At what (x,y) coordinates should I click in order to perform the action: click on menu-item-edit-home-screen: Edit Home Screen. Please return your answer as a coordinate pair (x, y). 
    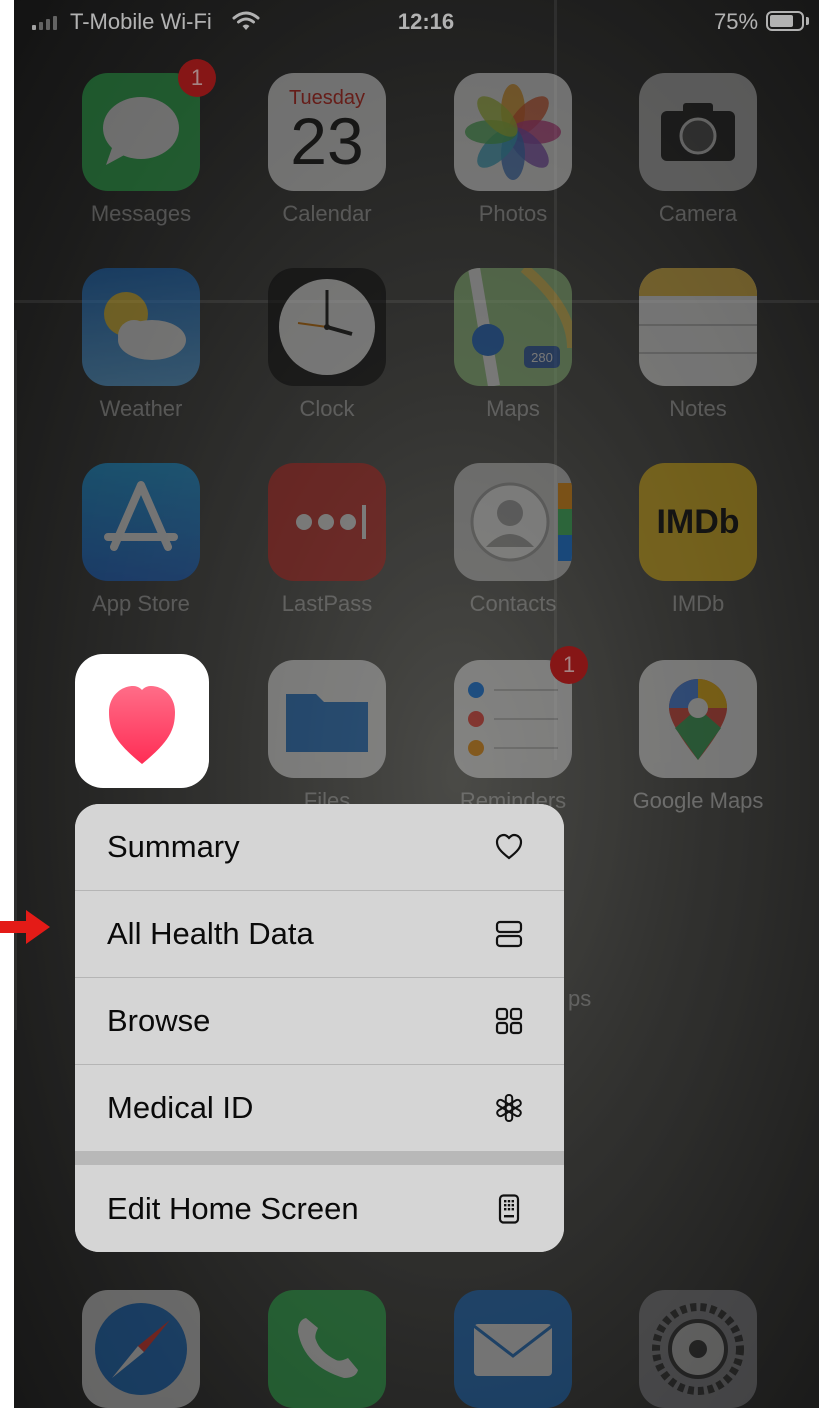
    Looking at the image, I should click on (319, 1208).